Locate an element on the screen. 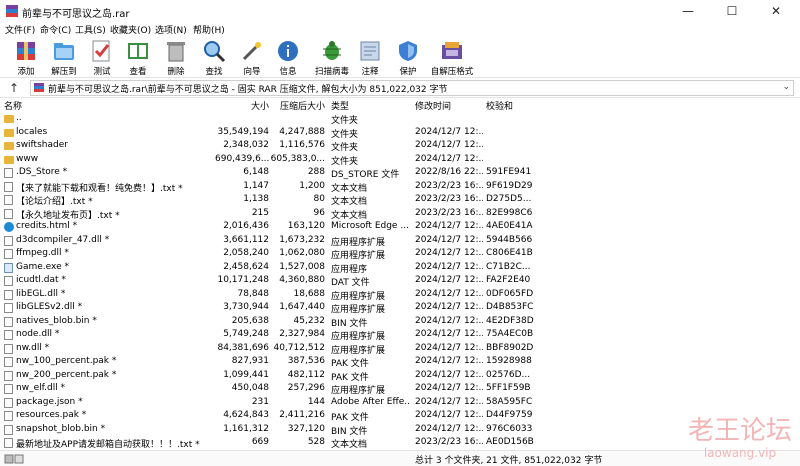 The image size is (800, 466). file-packed-cell: 2,327,984 is located at coordinates (302, 334).